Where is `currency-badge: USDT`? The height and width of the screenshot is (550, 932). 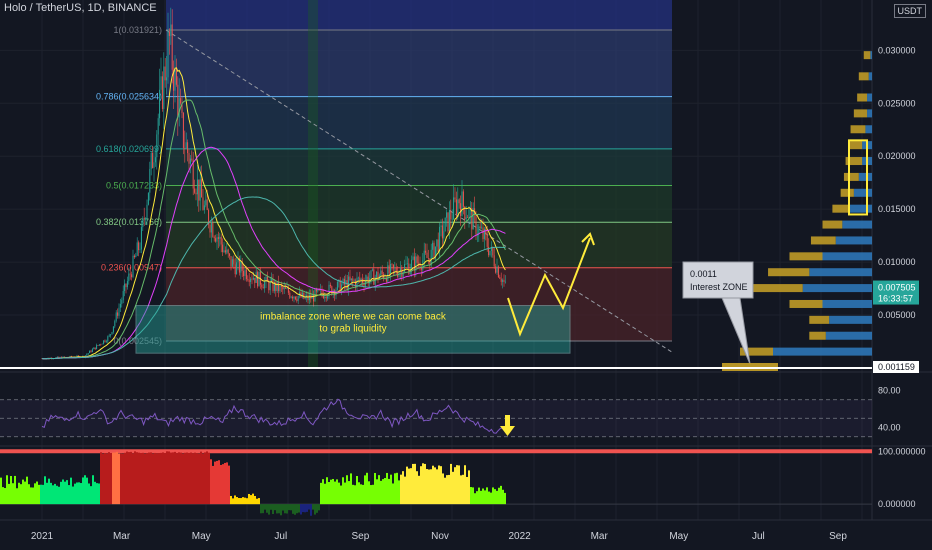
currency-badge: USDT is located at coordinates (909, 11).